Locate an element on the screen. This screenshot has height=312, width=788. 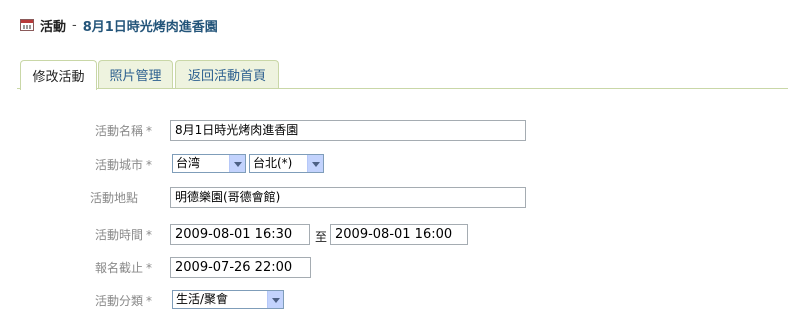
event-title: 8月1日時光烤肉進香園 is located at coordinates (150, 27).